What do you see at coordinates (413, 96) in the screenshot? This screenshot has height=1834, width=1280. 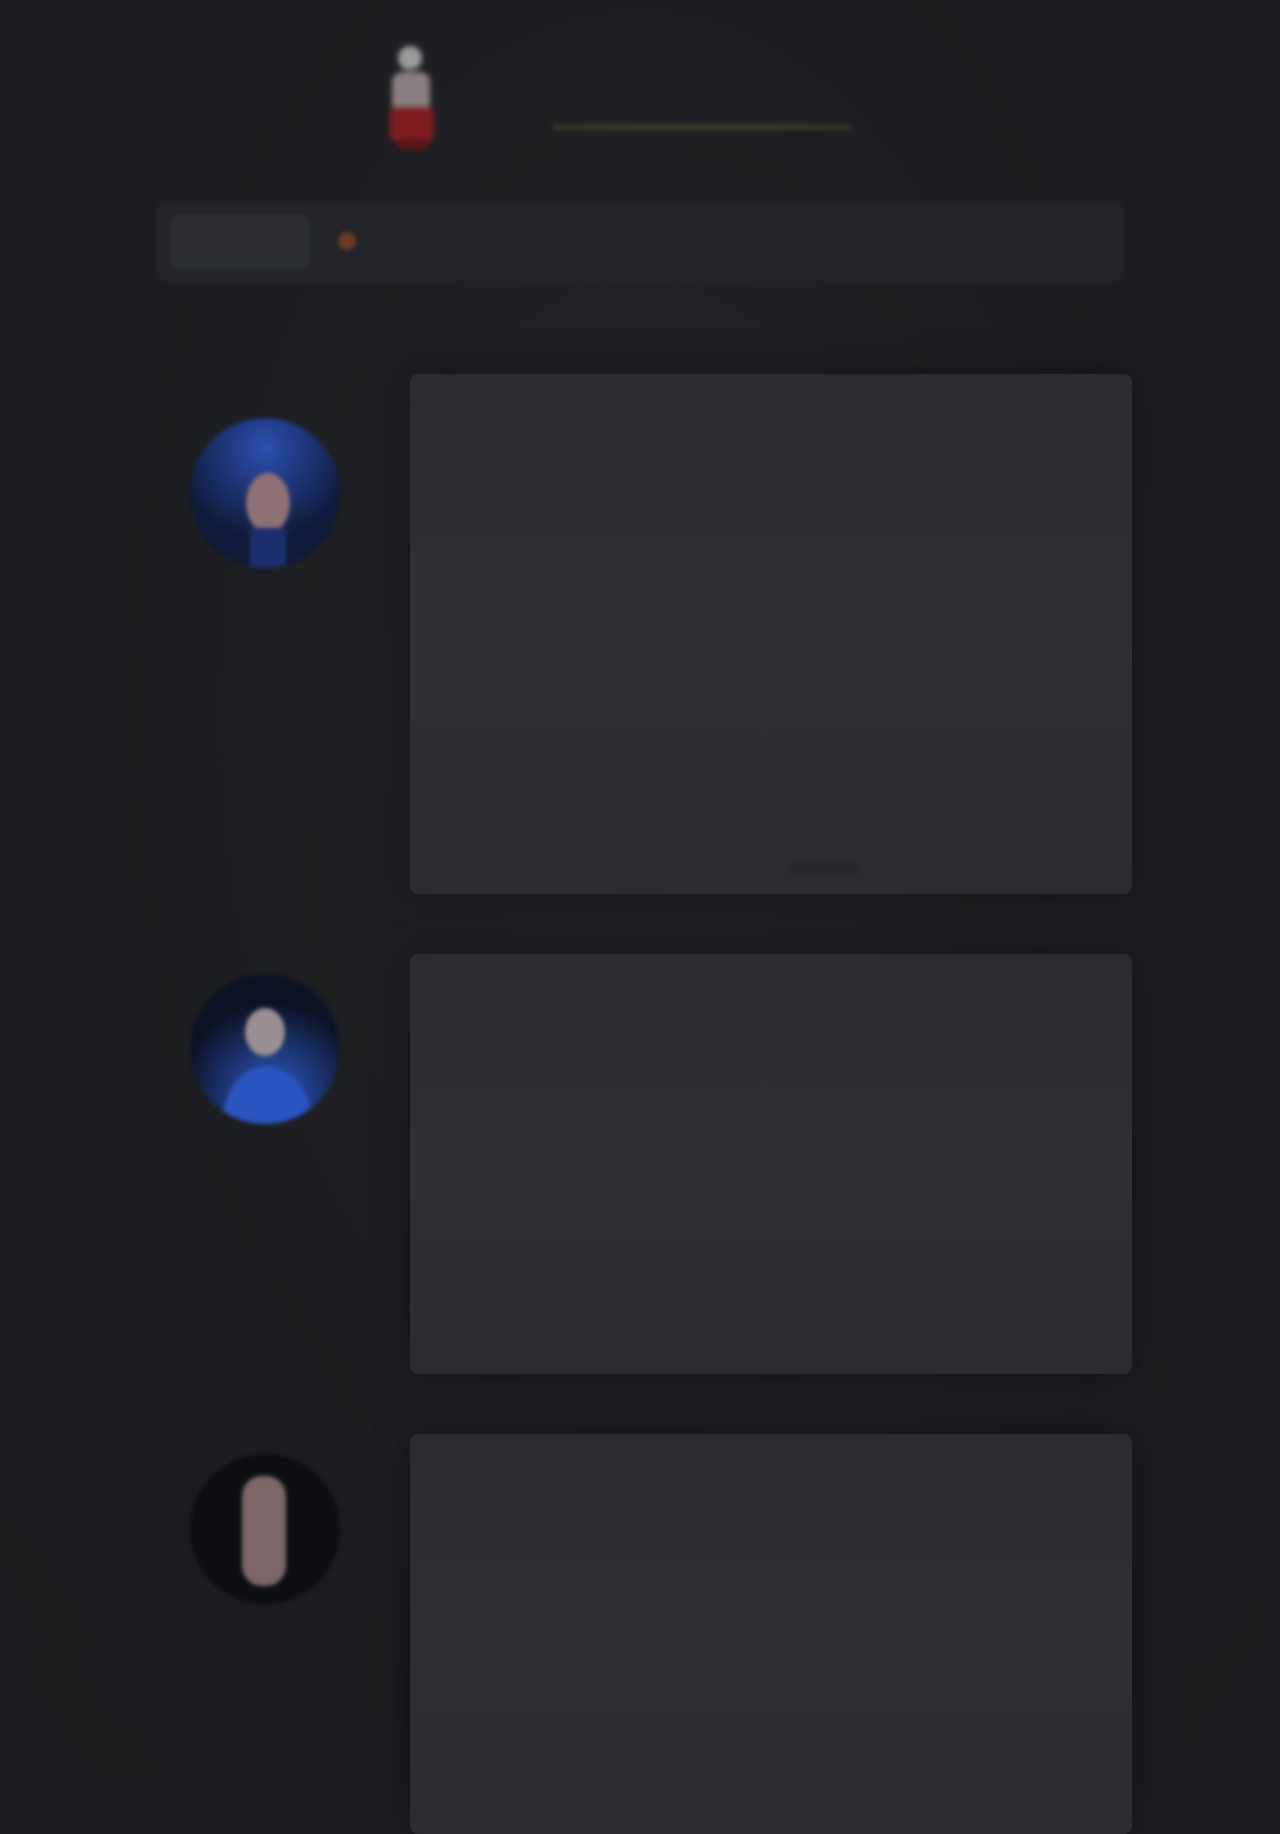 I see `figure-logo-icon` at bounding box center [413, 96].